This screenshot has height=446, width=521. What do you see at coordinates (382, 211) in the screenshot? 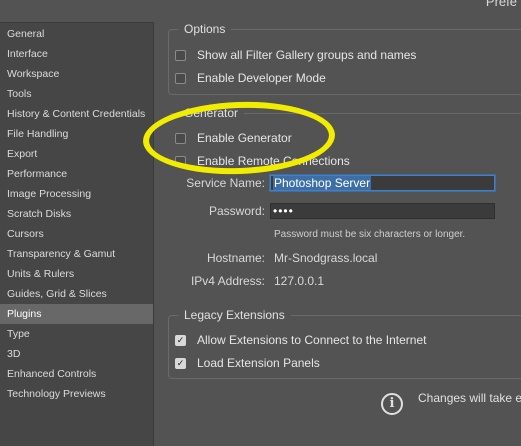
I see `password-input: ••••` at bounding box center [382, 211].